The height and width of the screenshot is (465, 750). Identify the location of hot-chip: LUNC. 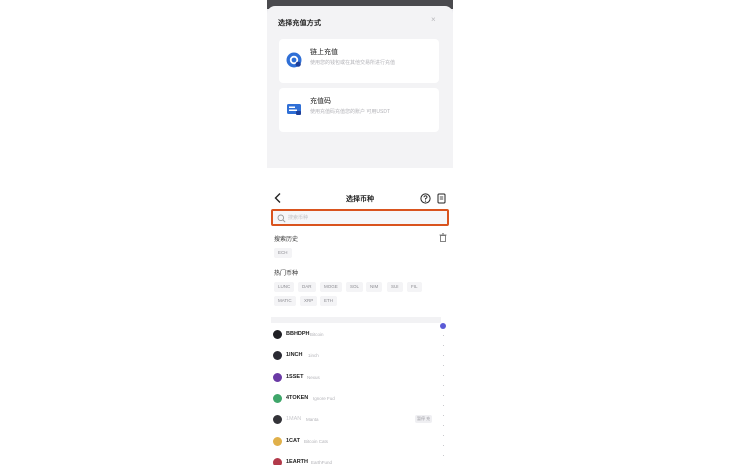
(284, 287).